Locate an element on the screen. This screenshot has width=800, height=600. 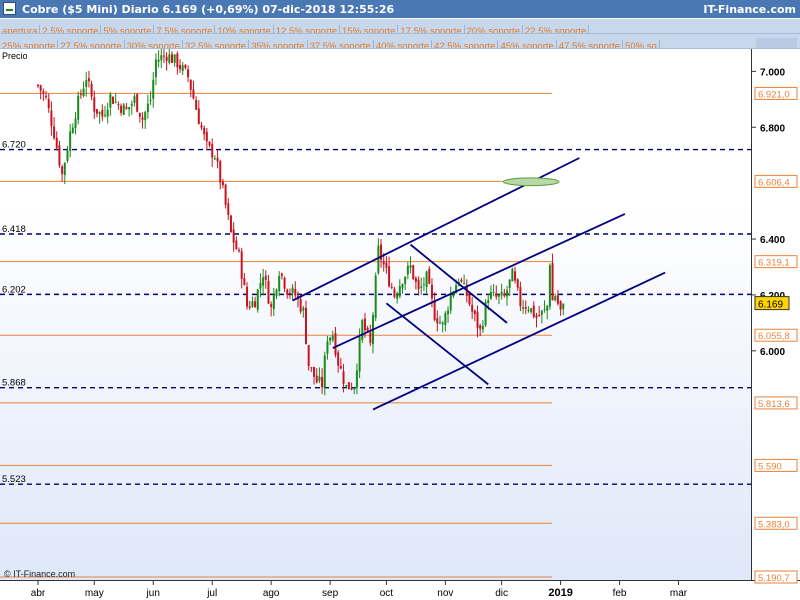
support-price-label: 5.383,0 is located at coordinates (774, 524).